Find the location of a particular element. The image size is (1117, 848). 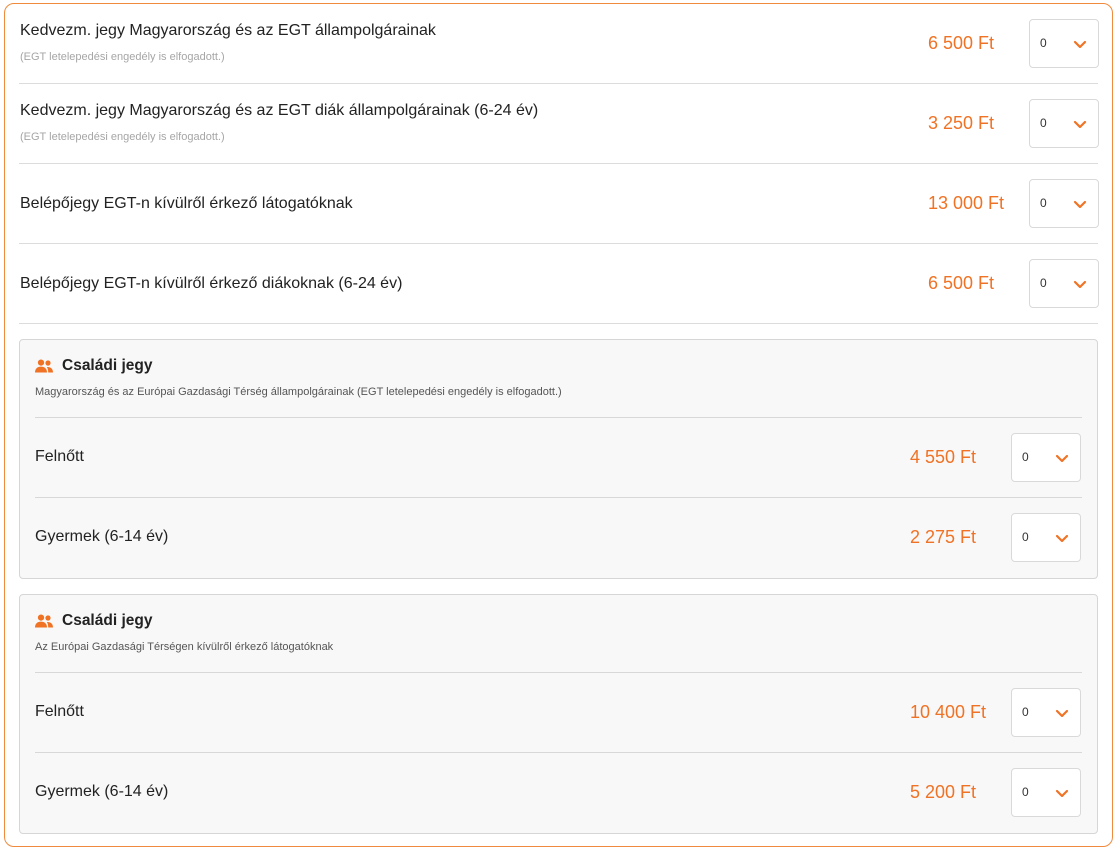

ticket-price: 2 275 Ft is located at coordinates (943, 537).